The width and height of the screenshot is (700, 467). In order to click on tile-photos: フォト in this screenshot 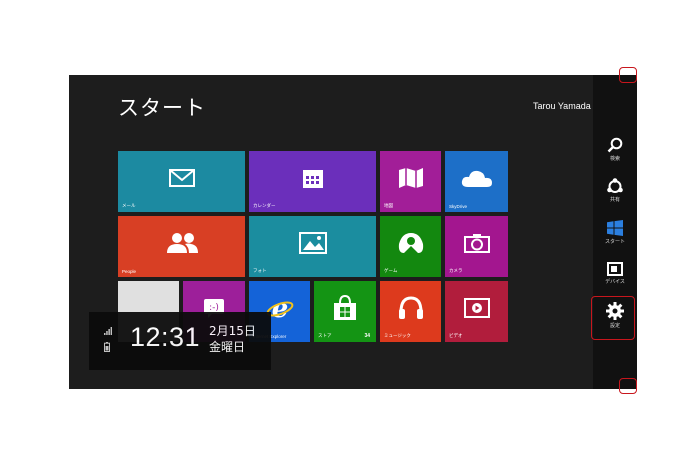, I will do `click(312, 246)`.